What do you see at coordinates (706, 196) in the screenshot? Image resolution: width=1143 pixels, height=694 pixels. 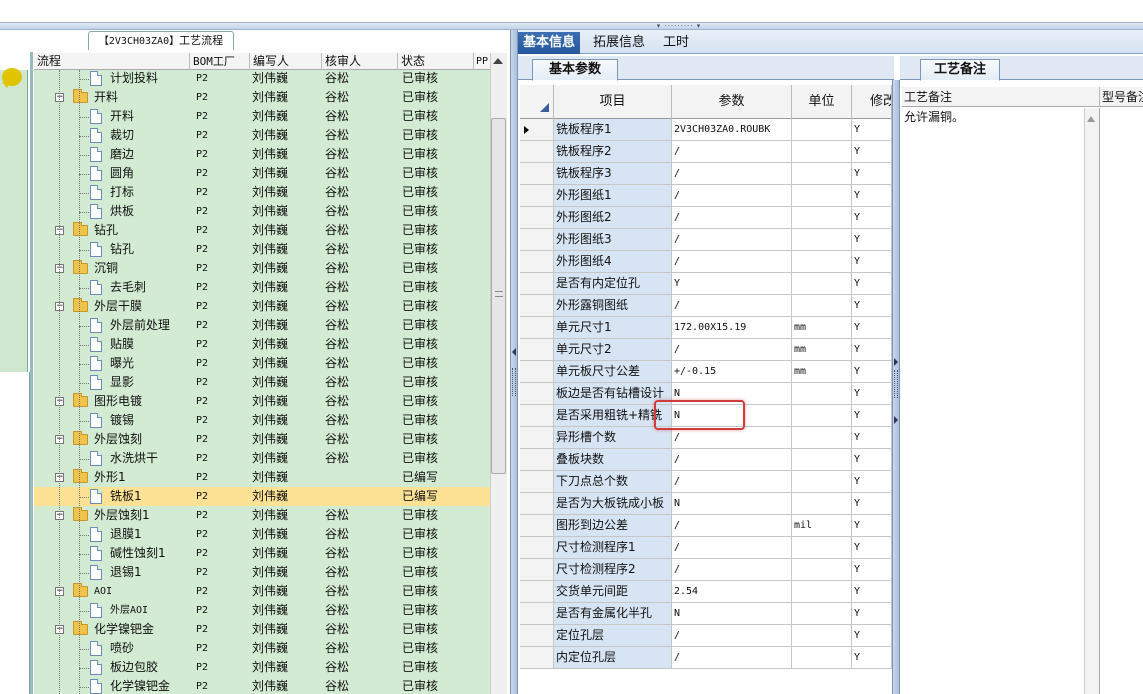 I see `param-row: 外形图纸1/ Y` at bounding box center [706, 196].